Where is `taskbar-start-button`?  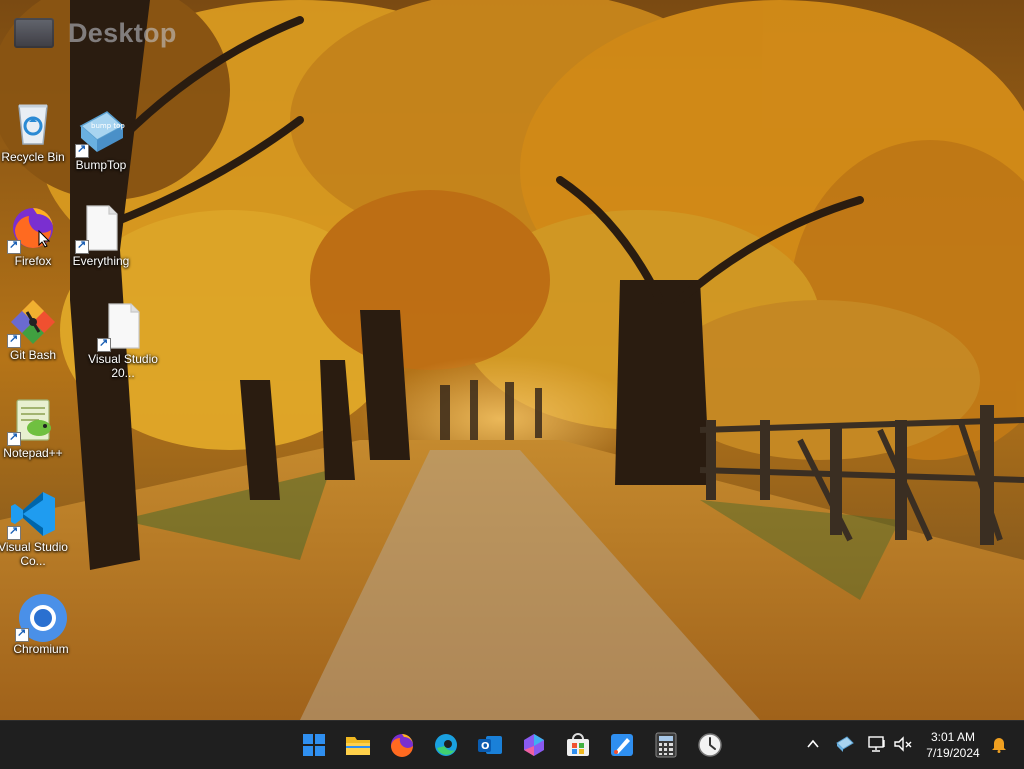
taskbar-start-button is located at coordinates (314, 745).